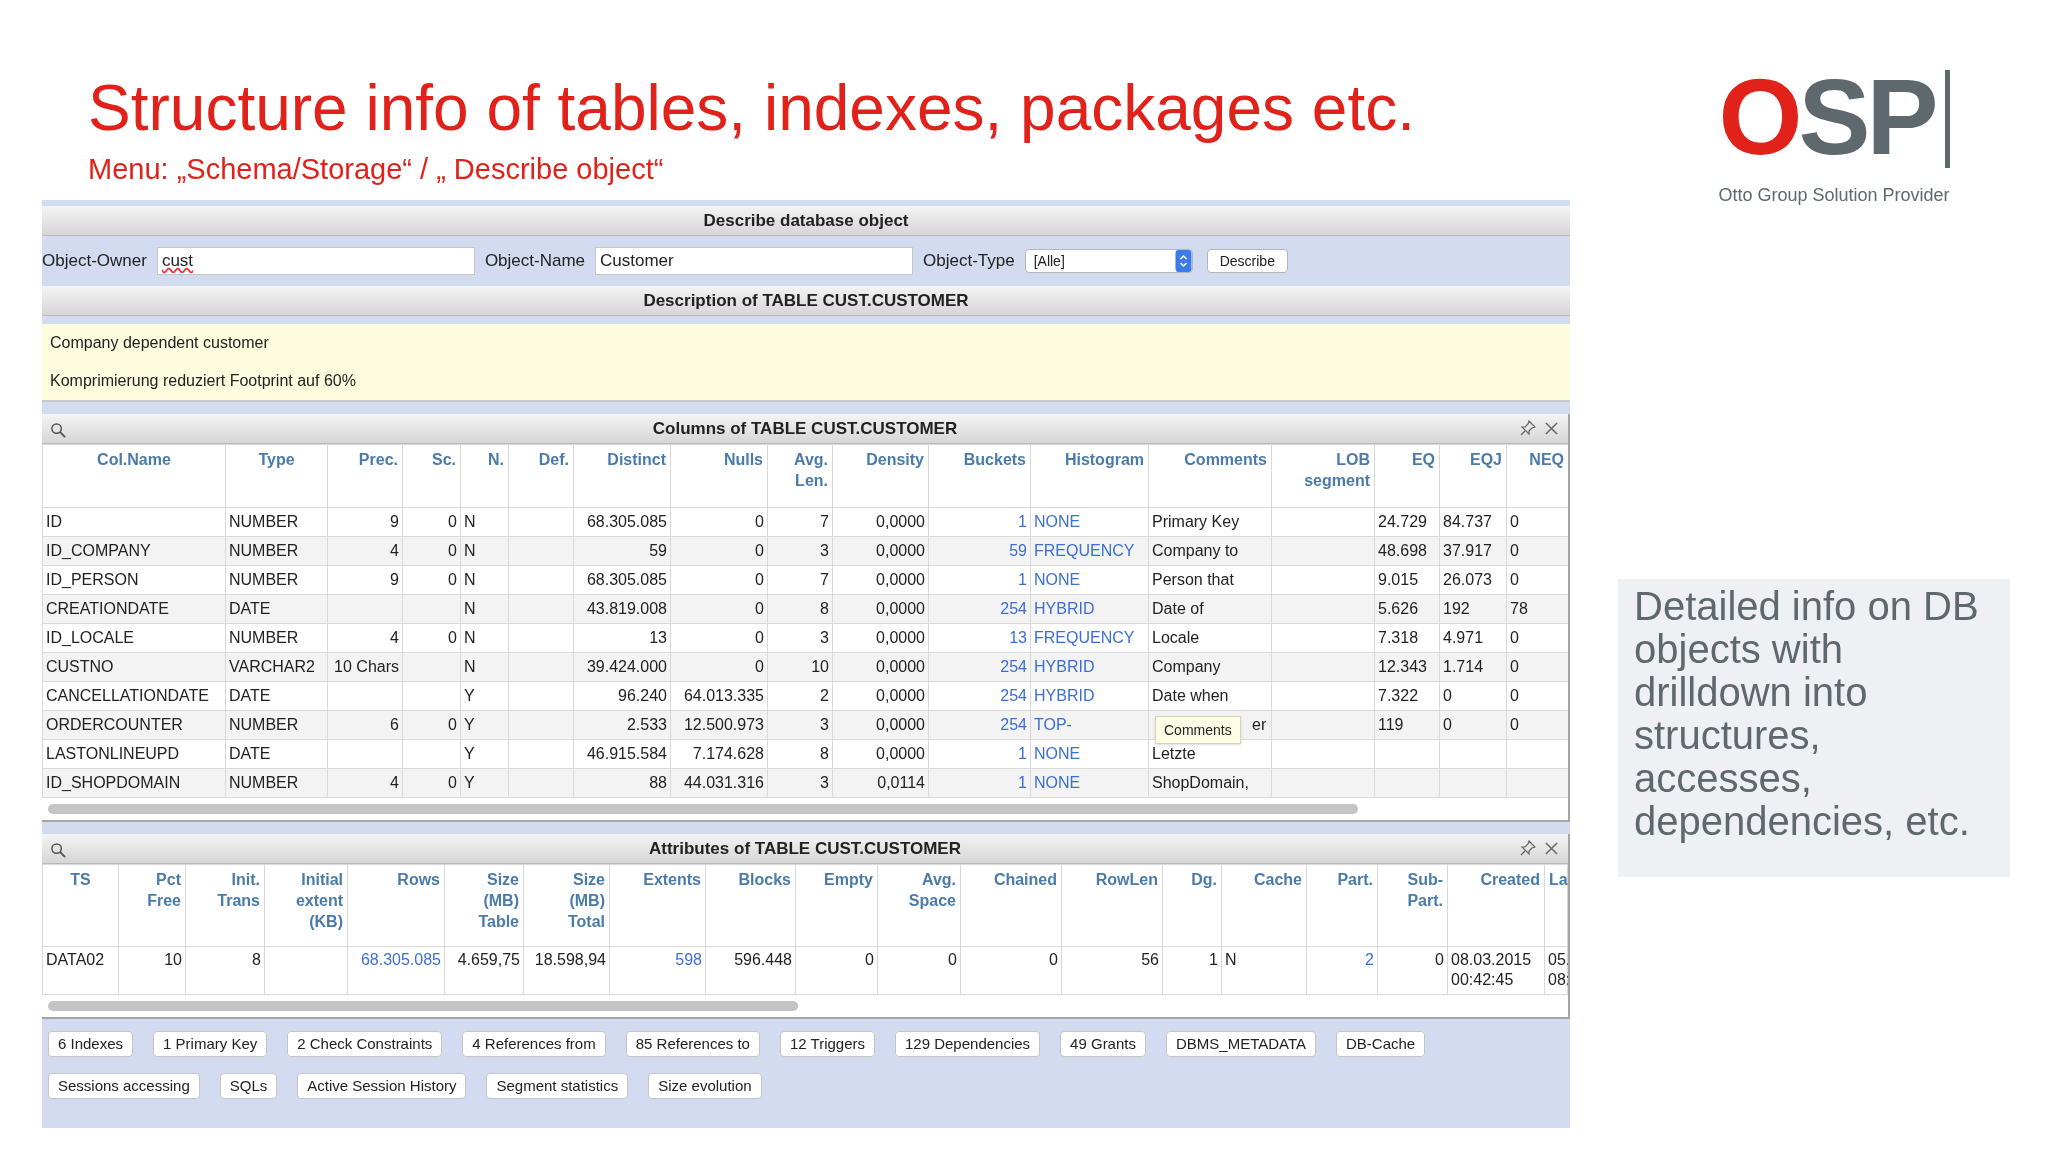 This screenshot has width=2048, height=1152. What do you see at coordinates (541, 476) in the screenshot?
I see `column-header: Def.` at bounding box center [541, 476].